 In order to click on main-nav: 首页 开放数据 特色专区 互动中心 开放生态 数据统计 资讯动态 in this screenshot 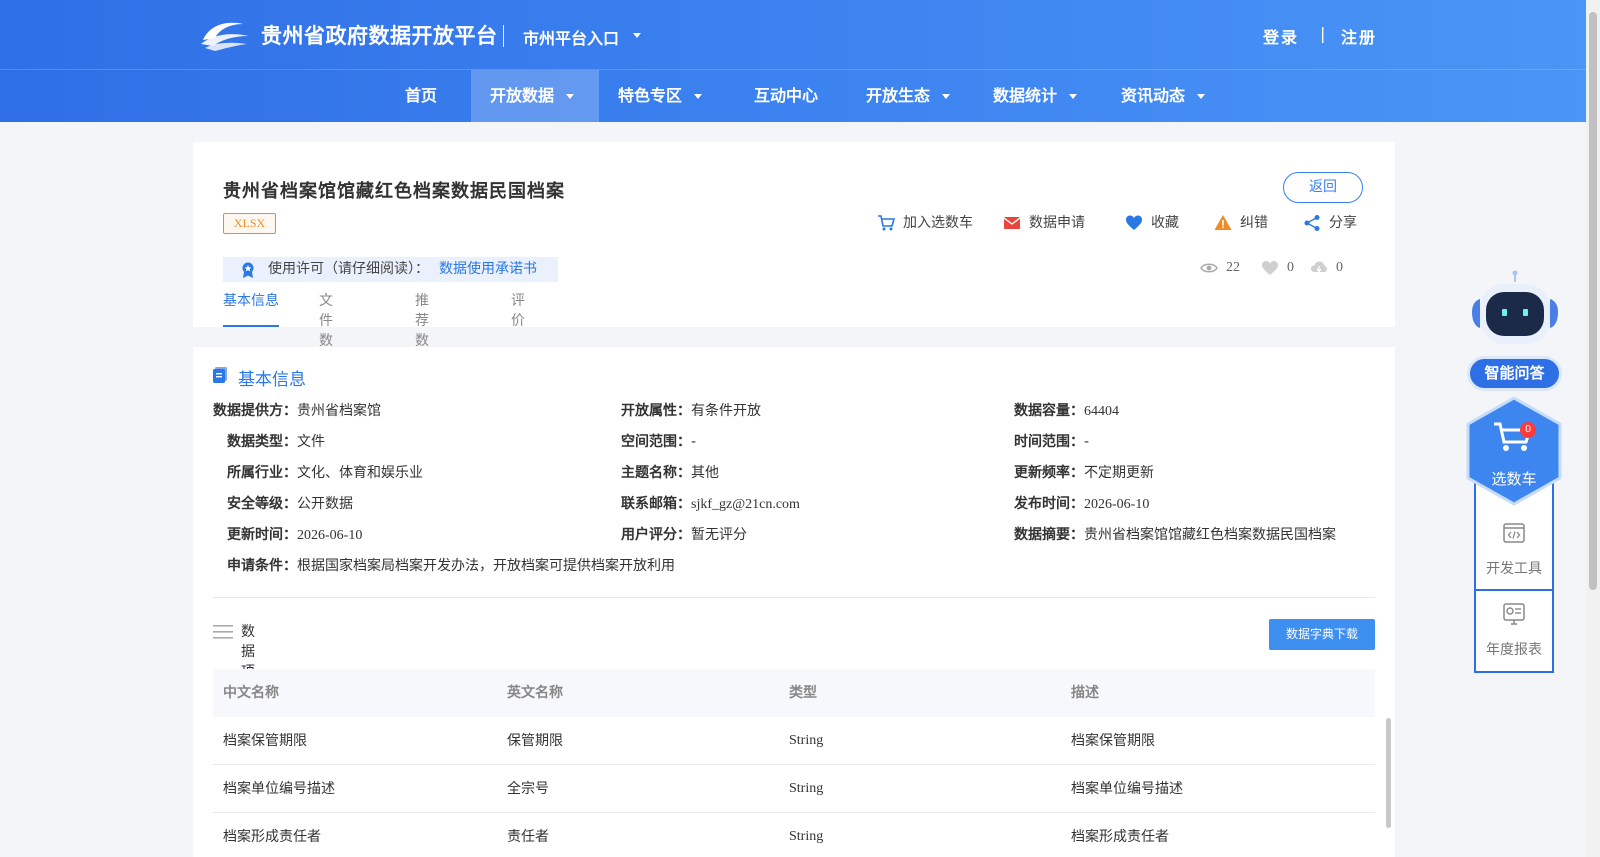, I will do `click(793, 96)`.